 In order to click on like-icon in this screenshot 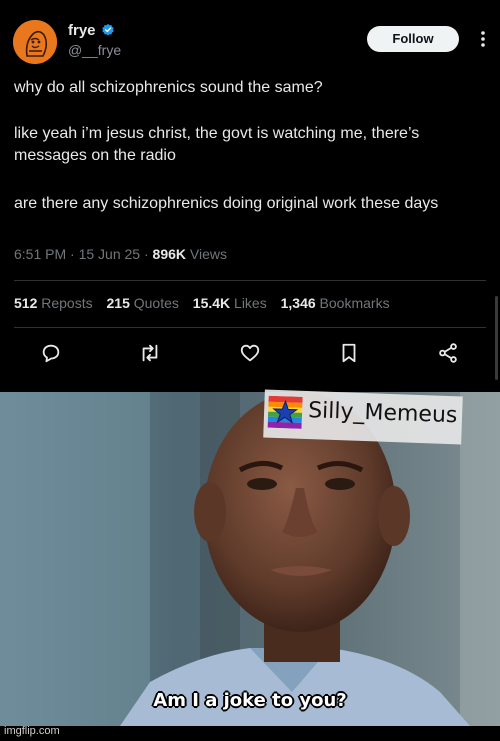, I will do `click(250, 353)`.